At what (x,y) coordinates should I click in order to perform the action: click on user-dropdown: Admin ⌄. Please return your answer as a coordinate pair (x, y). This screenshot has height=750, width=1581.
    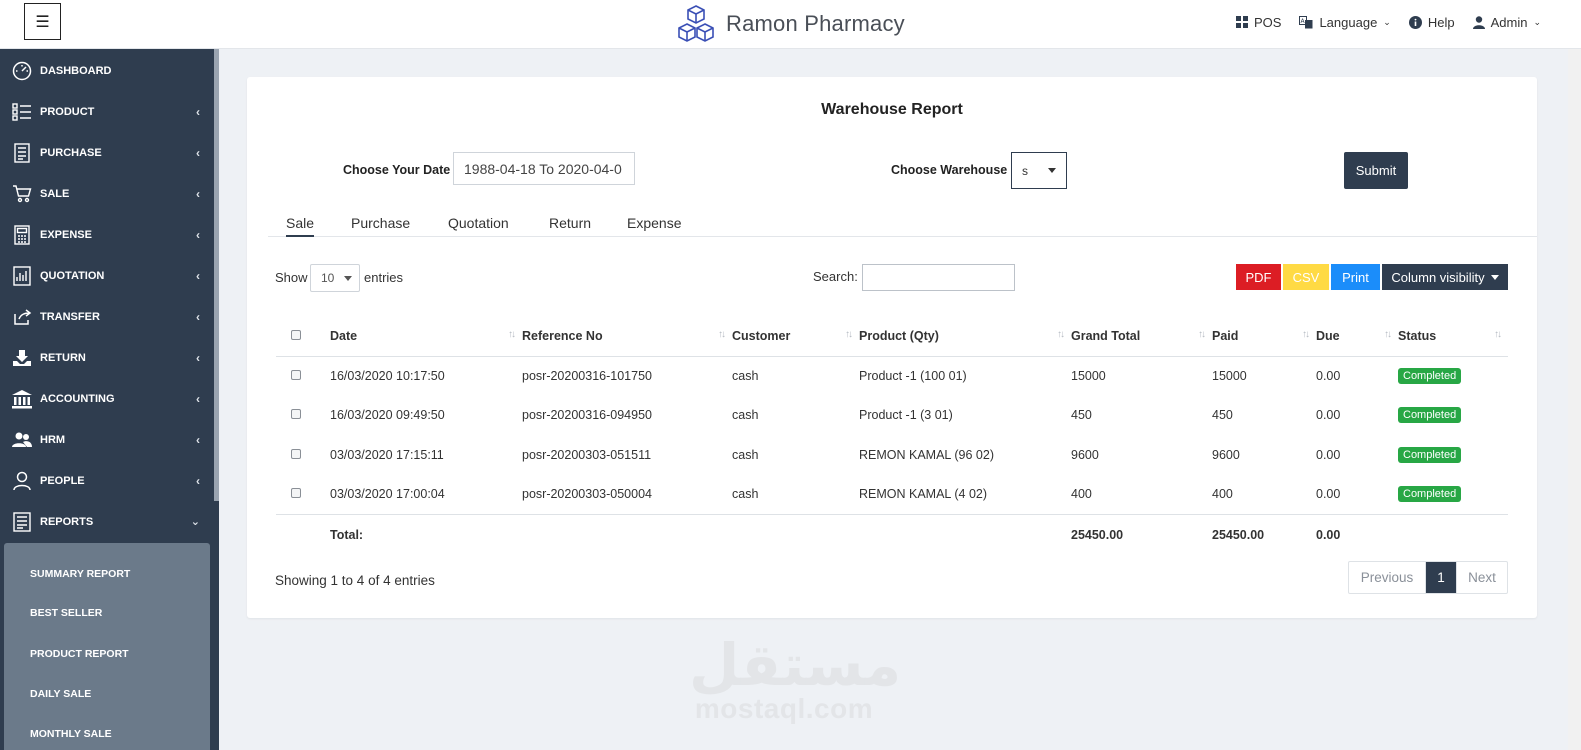
    Looking at the image, I should click on (1506, 22).